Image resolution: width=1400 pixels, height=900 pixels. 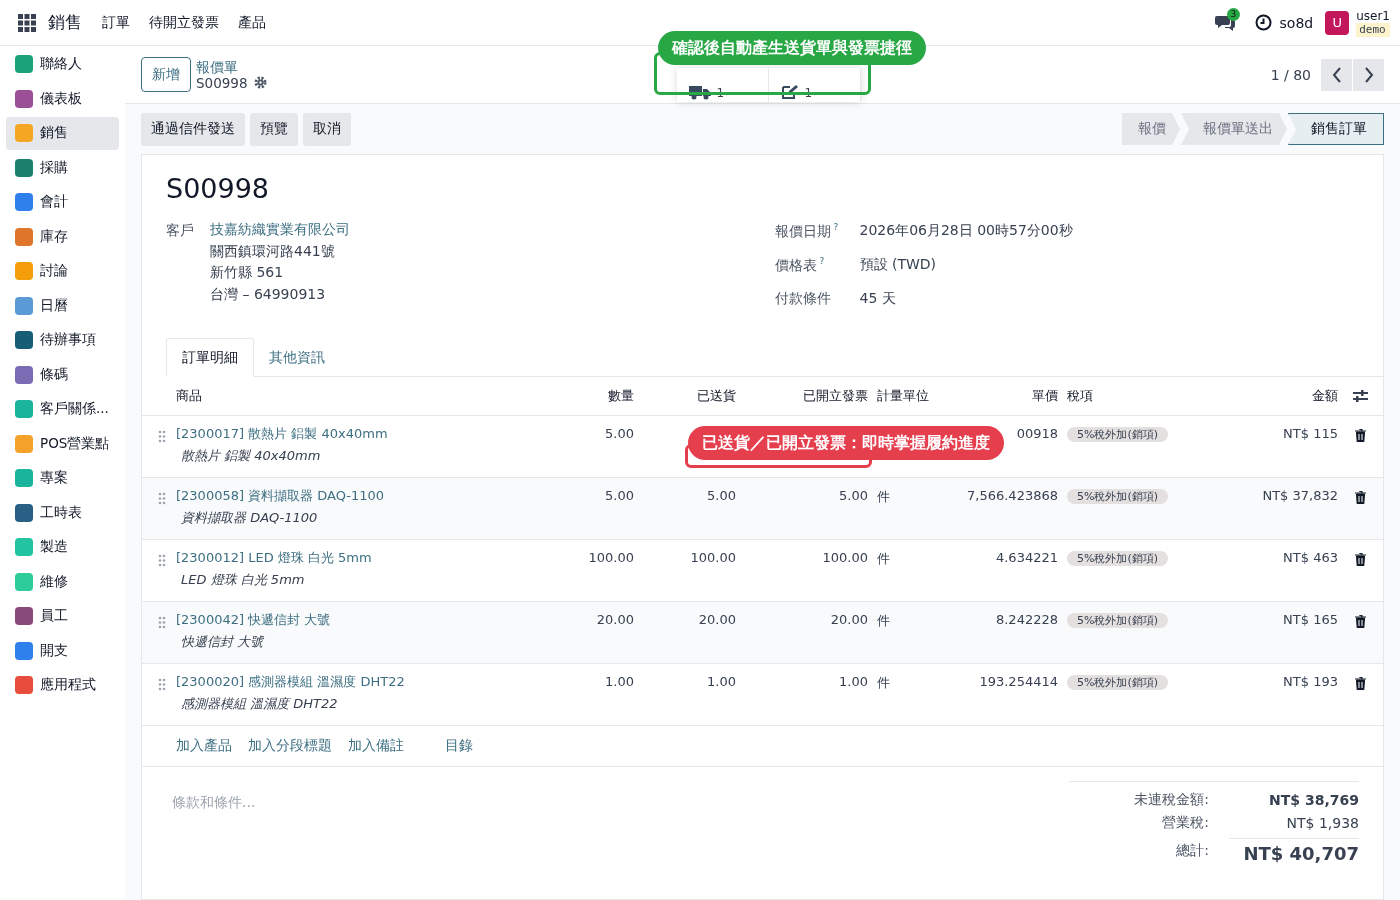 I want to click on field-value: 2026年06月28日 00時57分00秒, so click(x=966, y=231).